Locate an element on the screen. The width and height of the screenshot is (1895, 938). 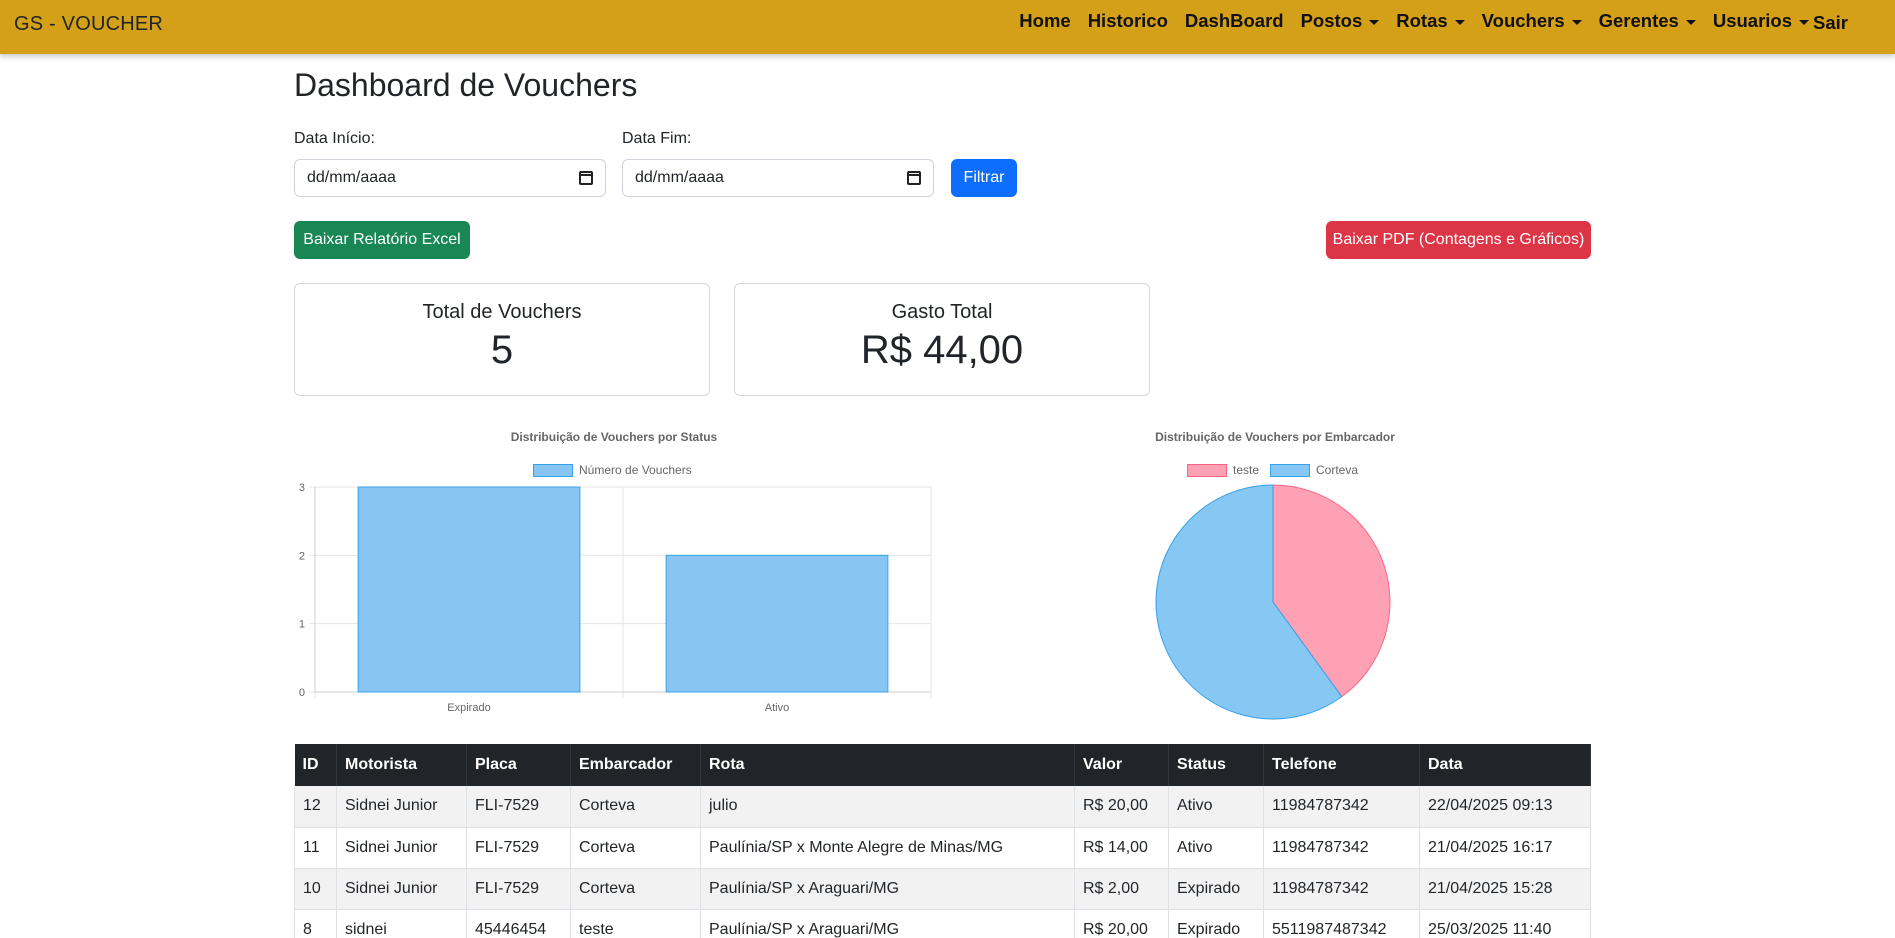
cell-telefone: 5511987487342 is located at coordinates (1341, 923).